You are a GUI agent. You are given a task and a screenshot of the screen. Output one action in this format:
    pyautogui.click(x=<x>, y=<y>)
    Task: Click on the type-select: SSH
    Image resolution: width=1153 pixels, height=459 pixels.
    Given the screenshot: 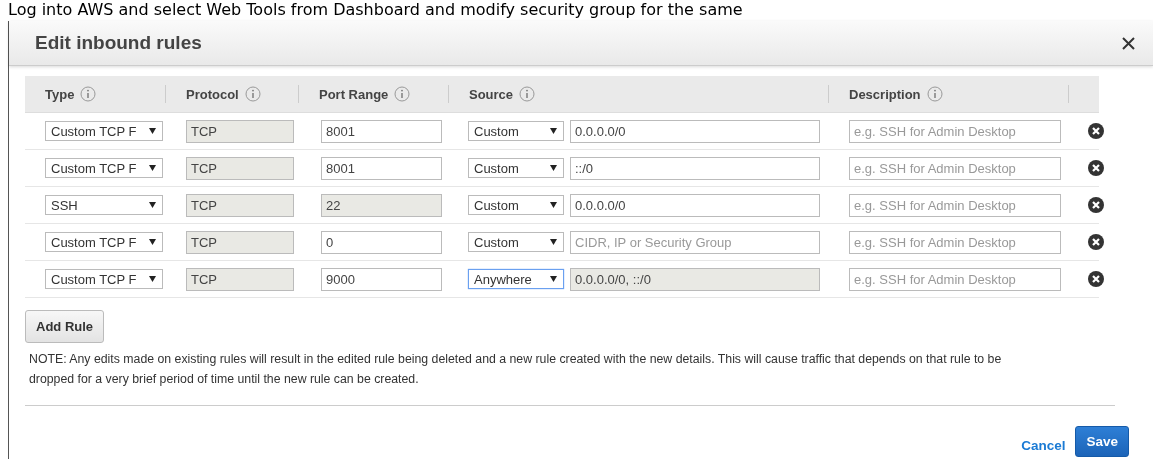 What is the action you would take?
    pyautogui.click(x=104, y=205)
    